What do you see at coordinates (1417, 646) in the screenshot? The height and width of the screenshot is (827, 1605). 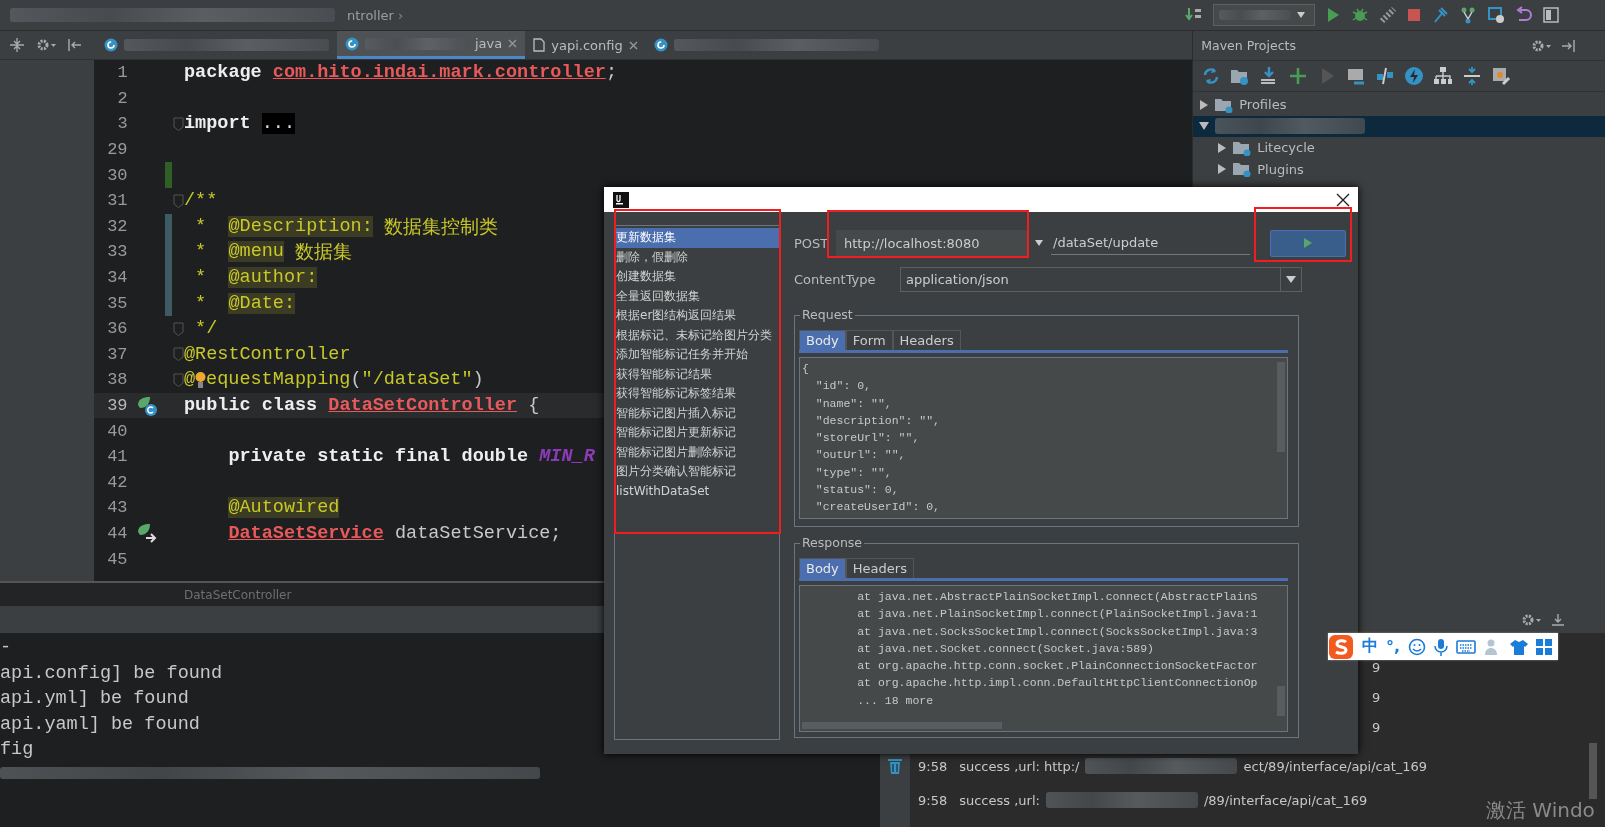 I see `smiley-icon` at bounding box center [1417, 646].